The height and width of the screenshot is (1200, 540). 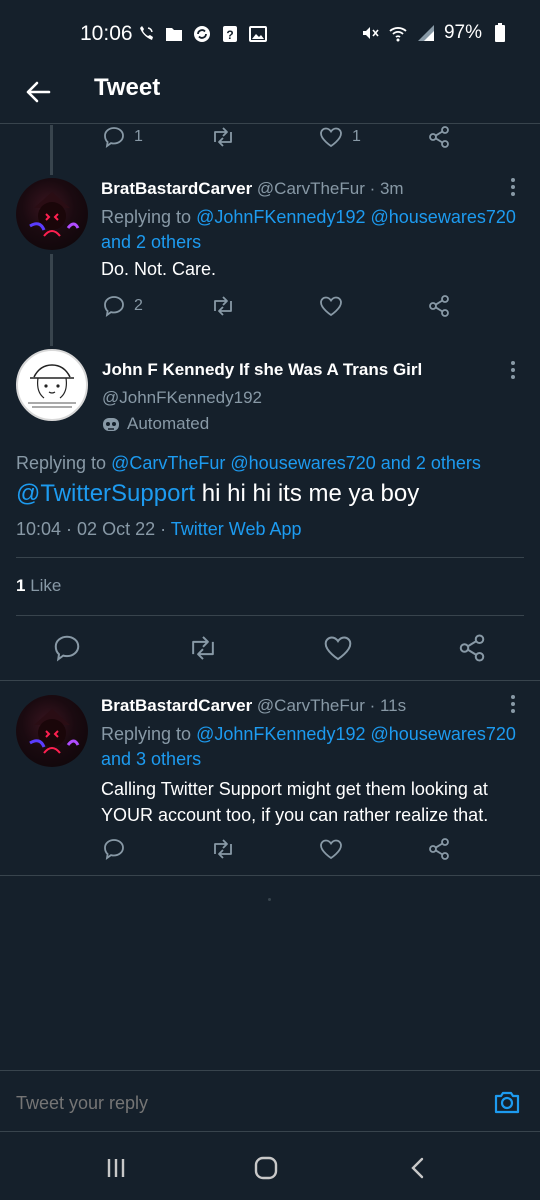 What do you see at coordinates (105, 493) in the screenshot?
I see `mention-link: @TwitterSupport` at bounding box center [105, 493].